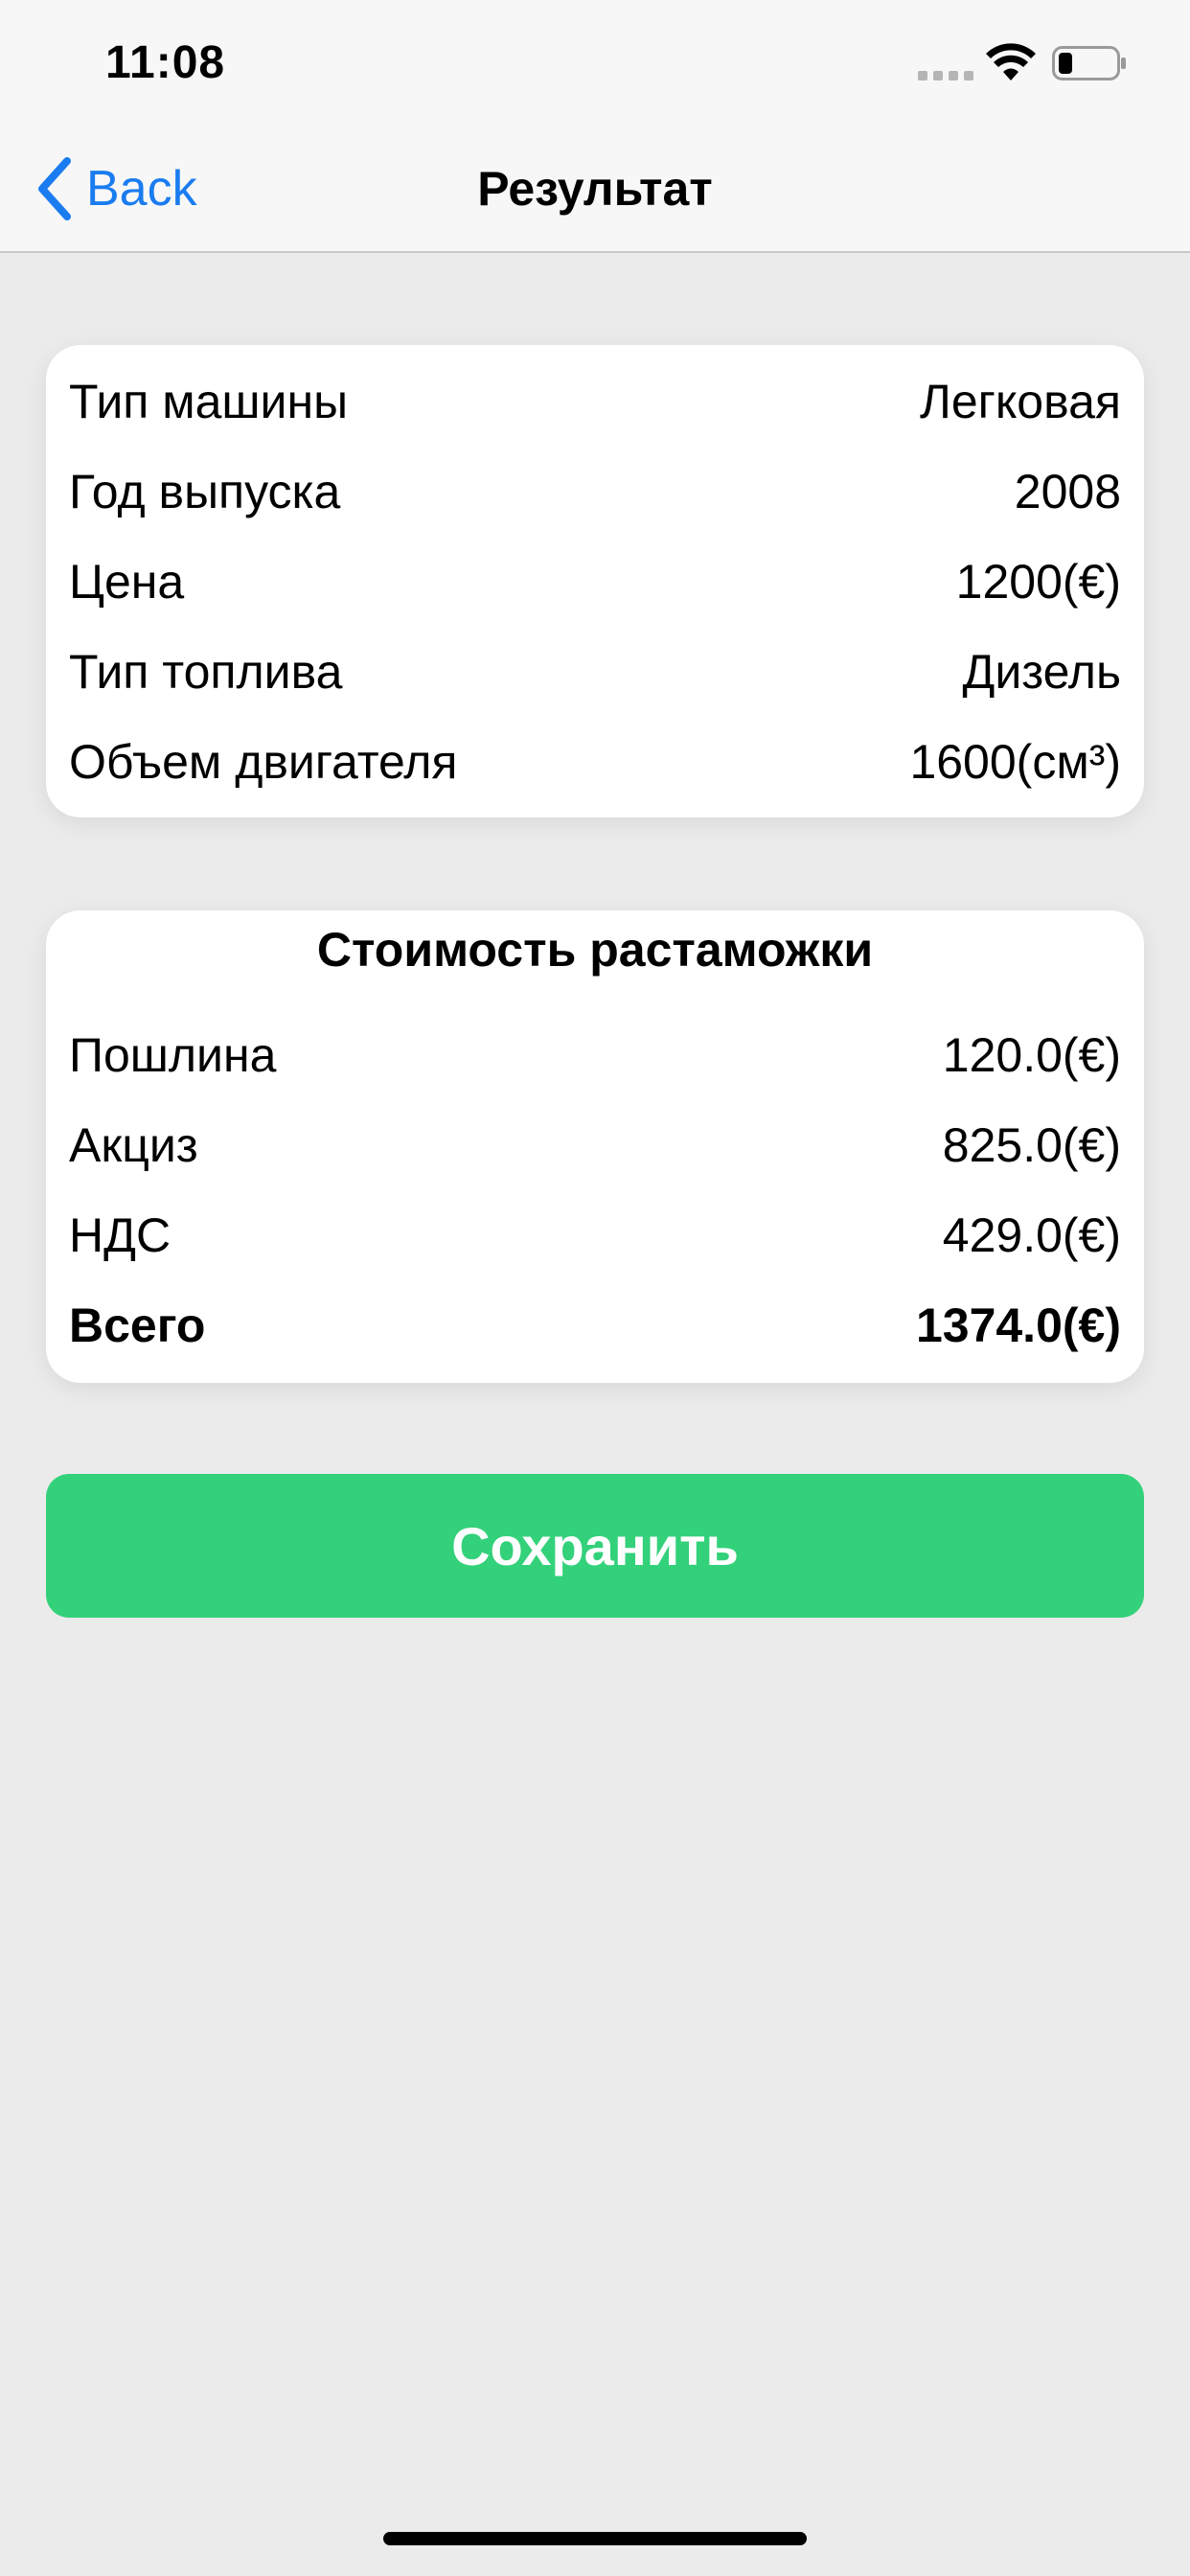 The width and height of the screenshot is (1190, 2576). I want to click on customs-cost-heading: Стоимость растаможки, so click(595, 950).